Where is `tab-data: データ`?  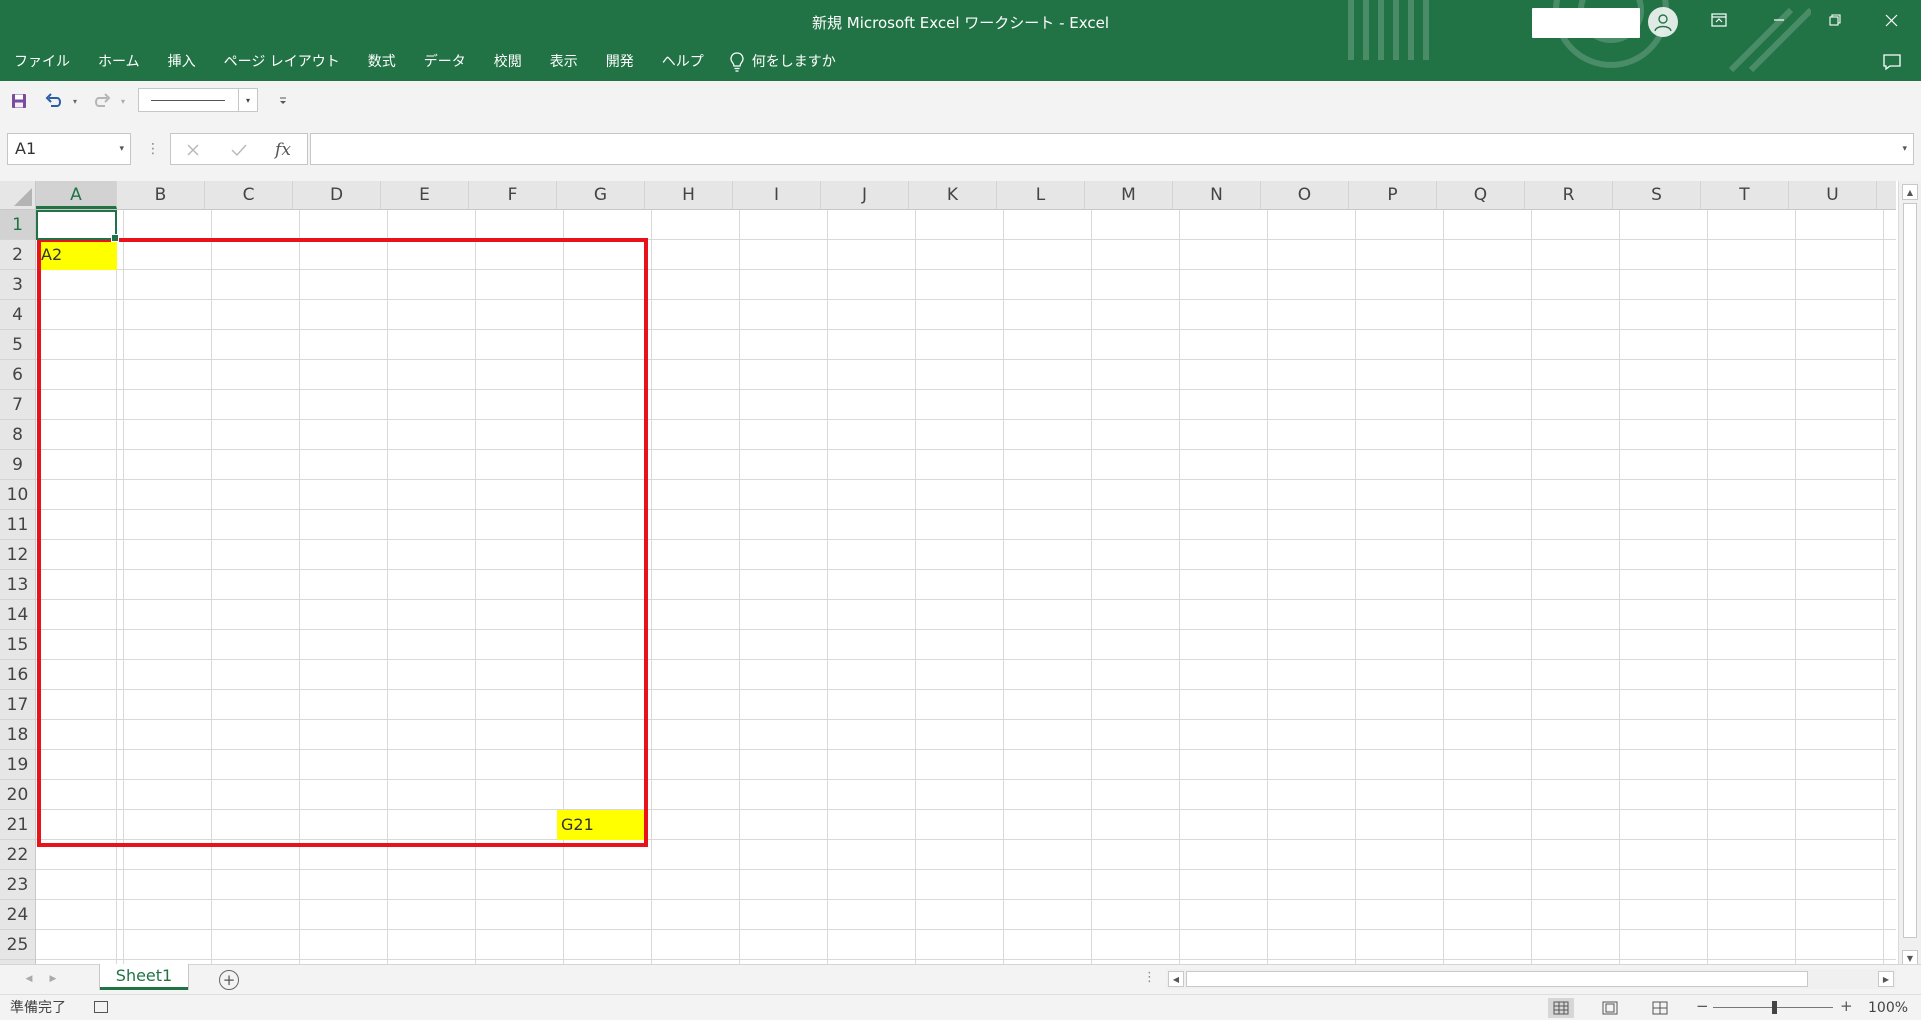 tab-data: データ is located at coordinates (445, 62).